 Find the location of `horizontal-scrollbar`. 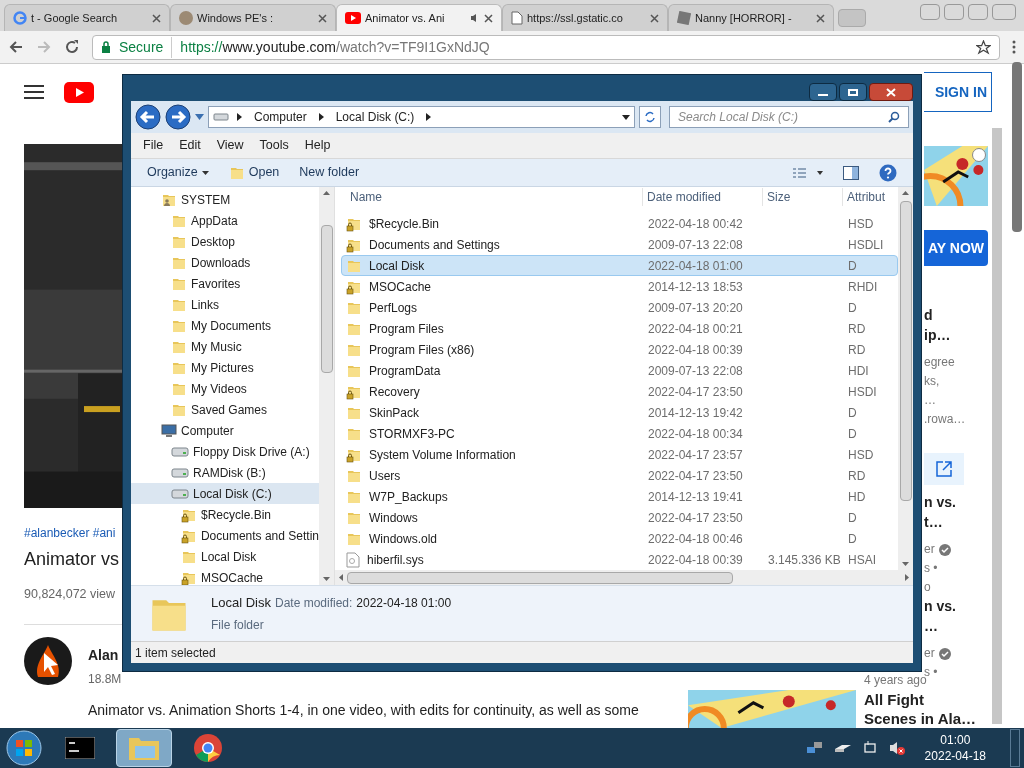

horizontal-scrollbar is located at coordinates (624, 577).